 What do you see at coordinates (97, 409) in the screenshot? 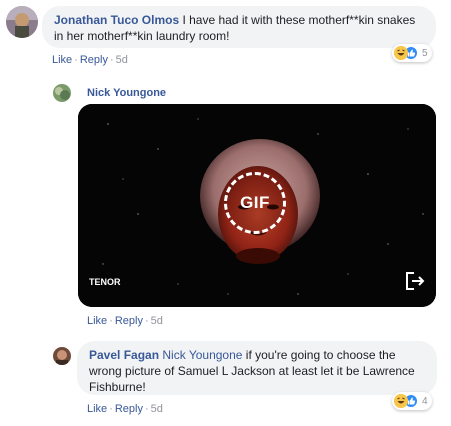
I see `like-link-3: Like` at bounding box center [97, 409].